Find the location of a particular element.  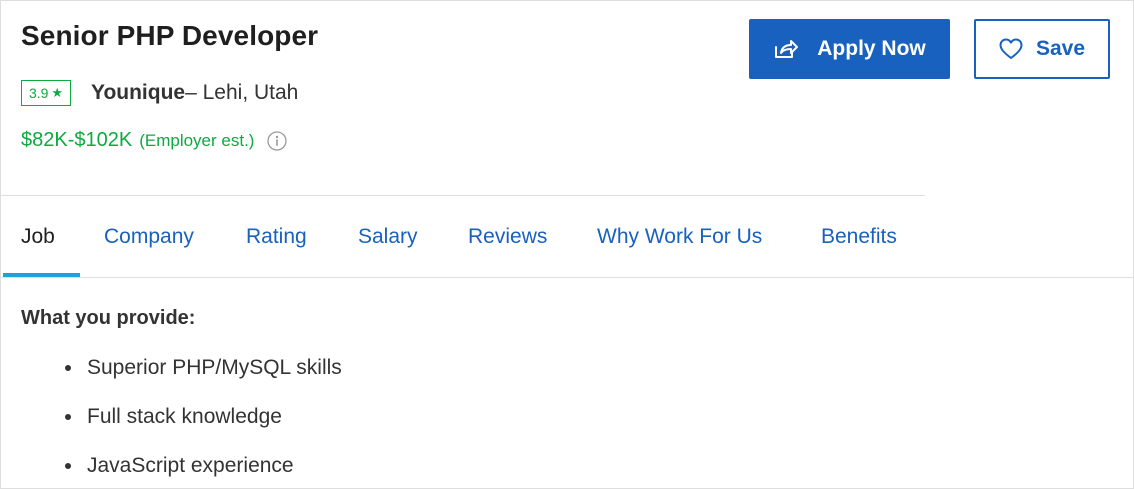

heart-icon is located at coordinates (1011, 49).